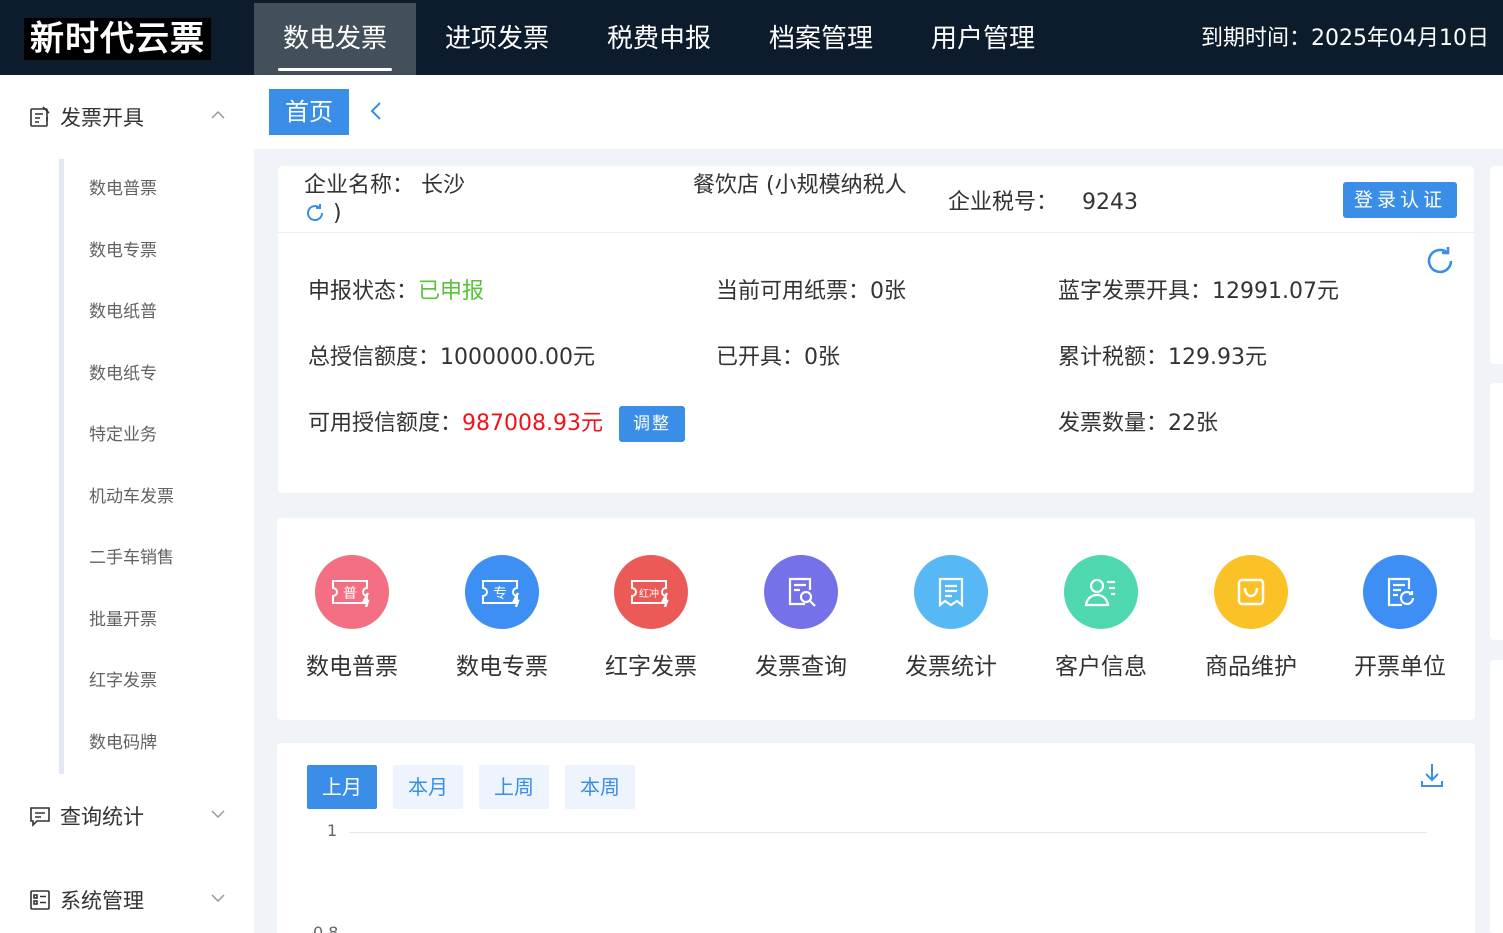 This screenshot has height=933, width=1503. I want to click on normal-invoice-icon: 普, so click(352, 592).